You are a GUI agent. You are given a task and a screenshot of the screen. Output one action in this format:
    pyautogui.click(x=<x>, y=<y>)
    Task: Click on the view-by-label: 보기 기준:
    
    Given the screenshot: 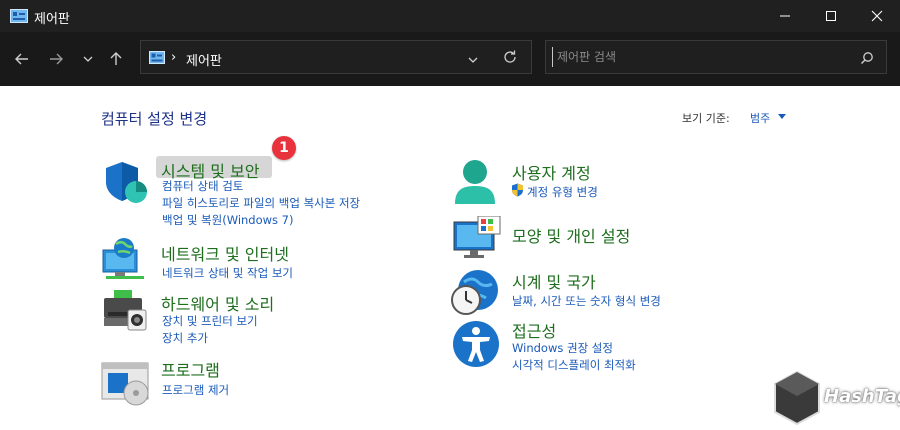 What is the action you would take?
    pyautogui.click(x=706, y=118)
    